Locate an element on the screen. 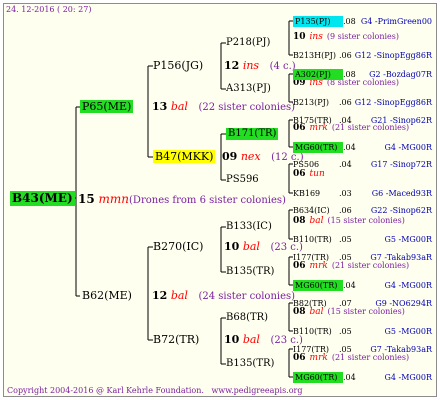  gen4-queen: B175(TR) is located at coordinates (316, 120).